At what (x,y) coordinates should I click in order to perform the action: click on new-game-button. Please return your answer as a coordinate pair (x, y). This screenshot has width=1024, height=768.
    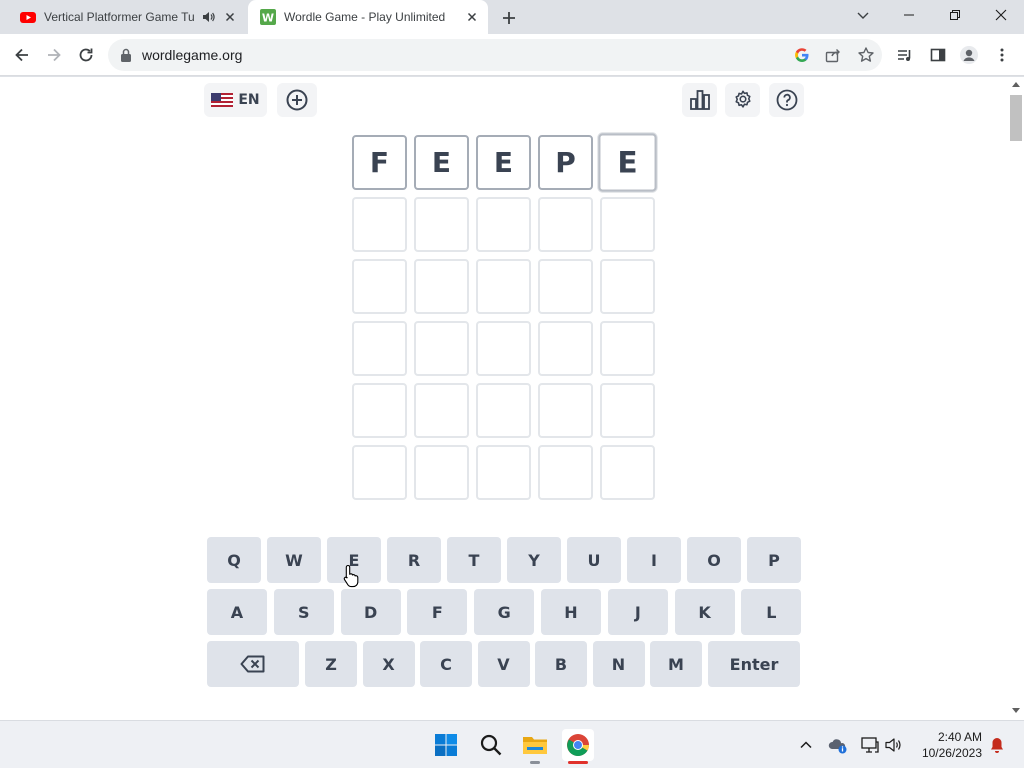
    Looking at the image, I should click on (297, 100).